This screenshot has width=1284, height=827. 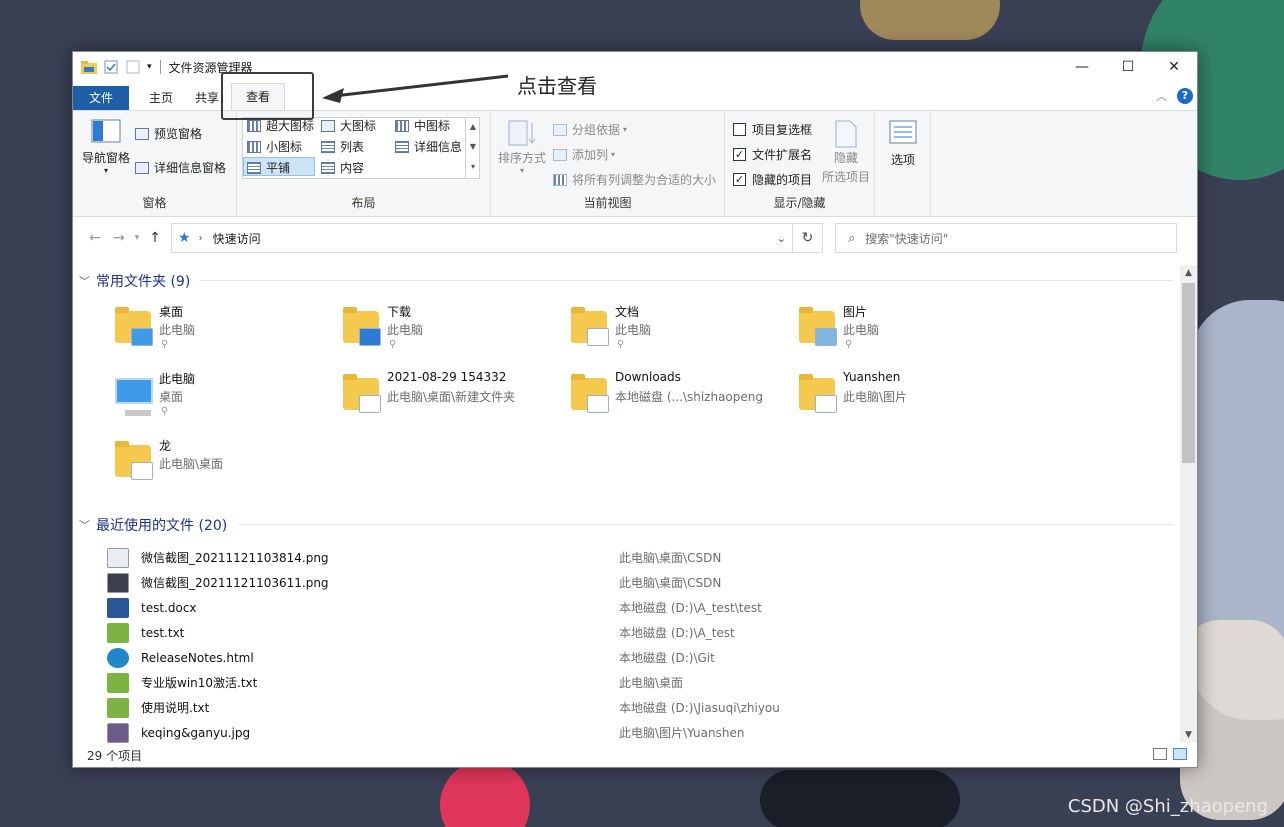 I want to click on options-button: 选项, so click(x=903, y=143).